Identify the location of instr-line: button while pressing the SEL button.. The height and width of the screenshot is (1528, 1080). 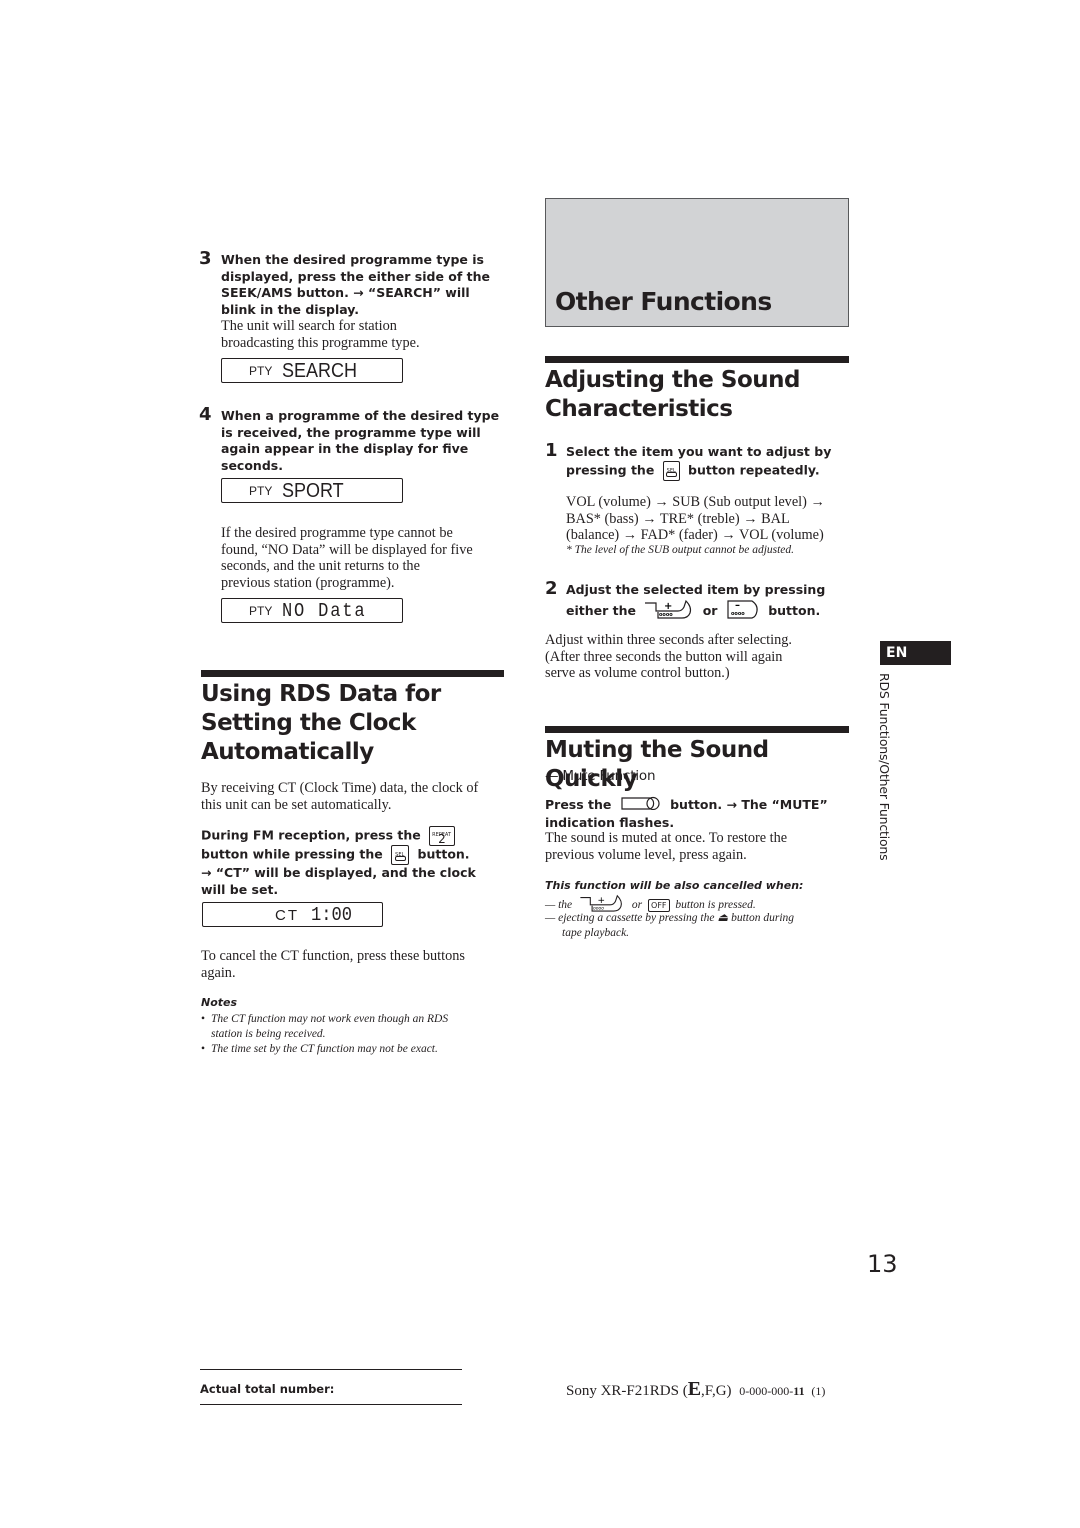
(356, 855).